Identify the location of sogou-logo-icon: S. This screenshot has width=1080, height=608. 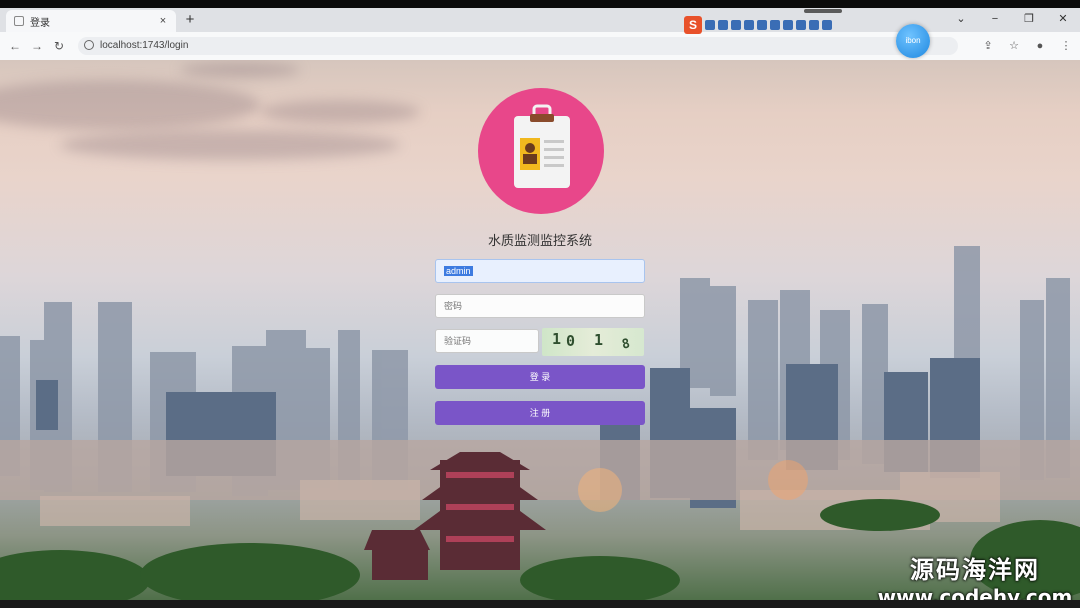
(693, 25).